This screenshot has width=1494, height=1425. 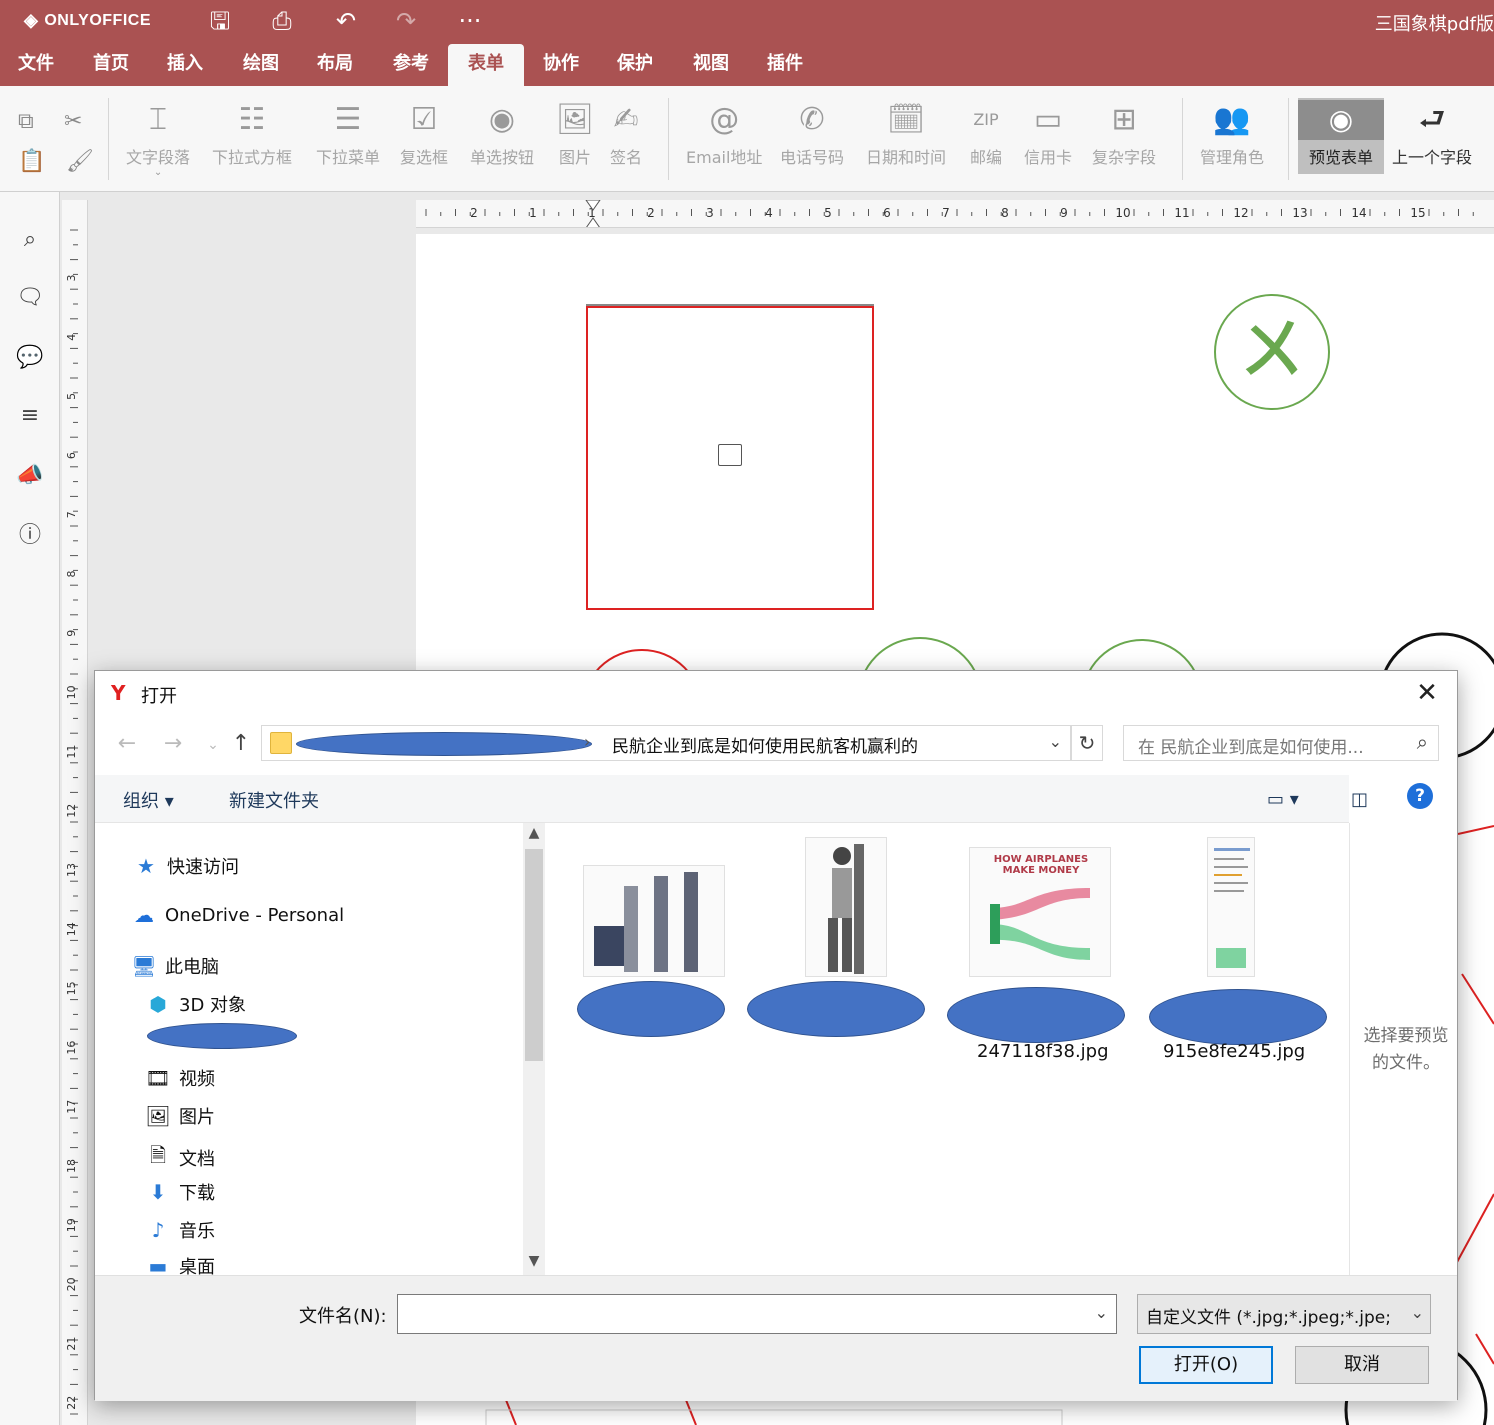 I want to click on save-icon: 🖫, so click(x=220, y=21).